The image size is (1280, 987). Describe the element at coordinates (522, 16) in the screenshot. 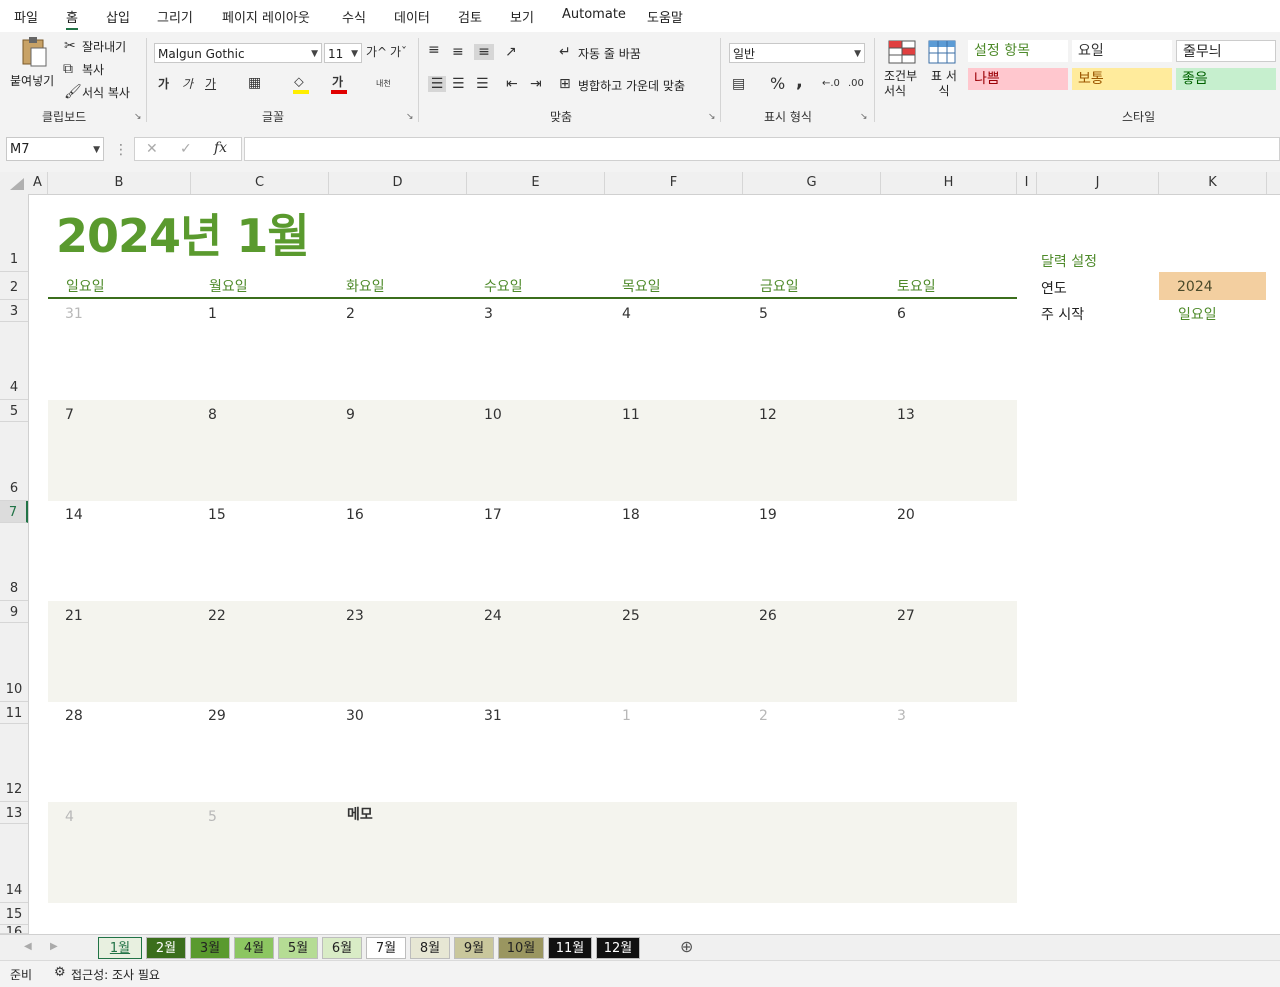

I see `menu-view: 보기` at that location.